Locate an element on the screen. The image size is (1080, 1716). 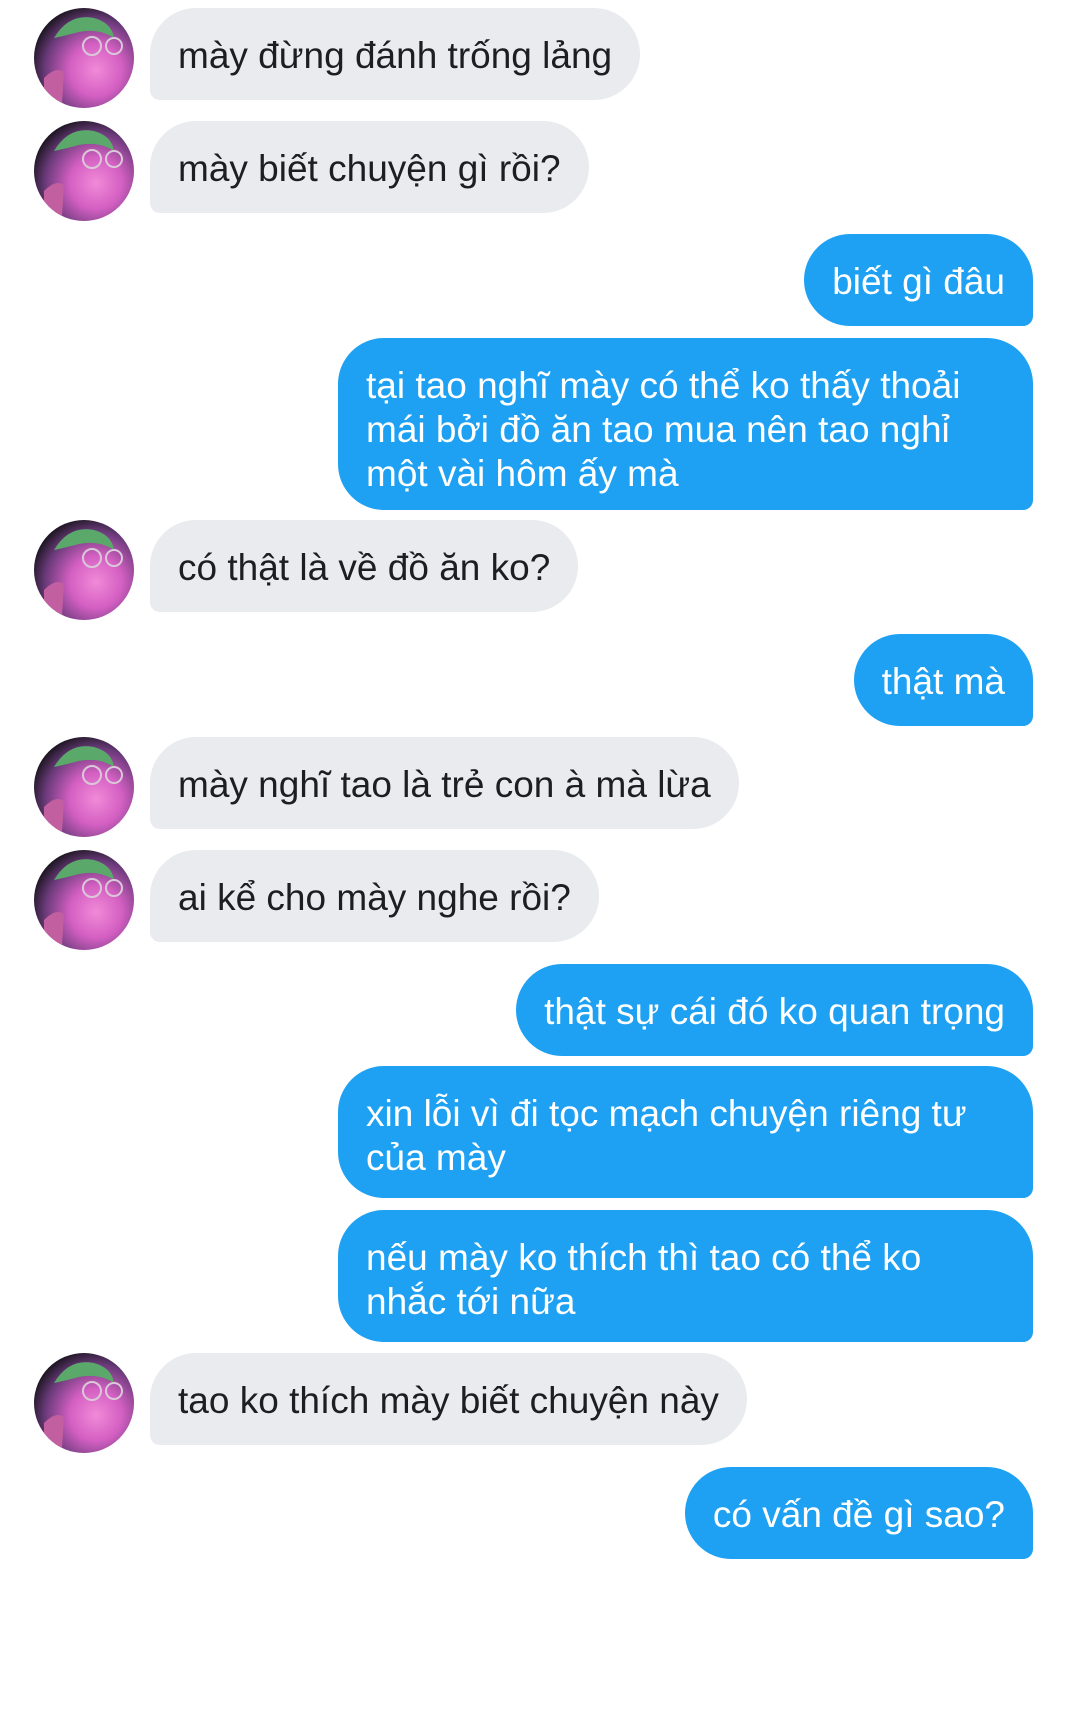
message-text: có thật là về đồ ăn ko? is located at coordinates (364, 567).